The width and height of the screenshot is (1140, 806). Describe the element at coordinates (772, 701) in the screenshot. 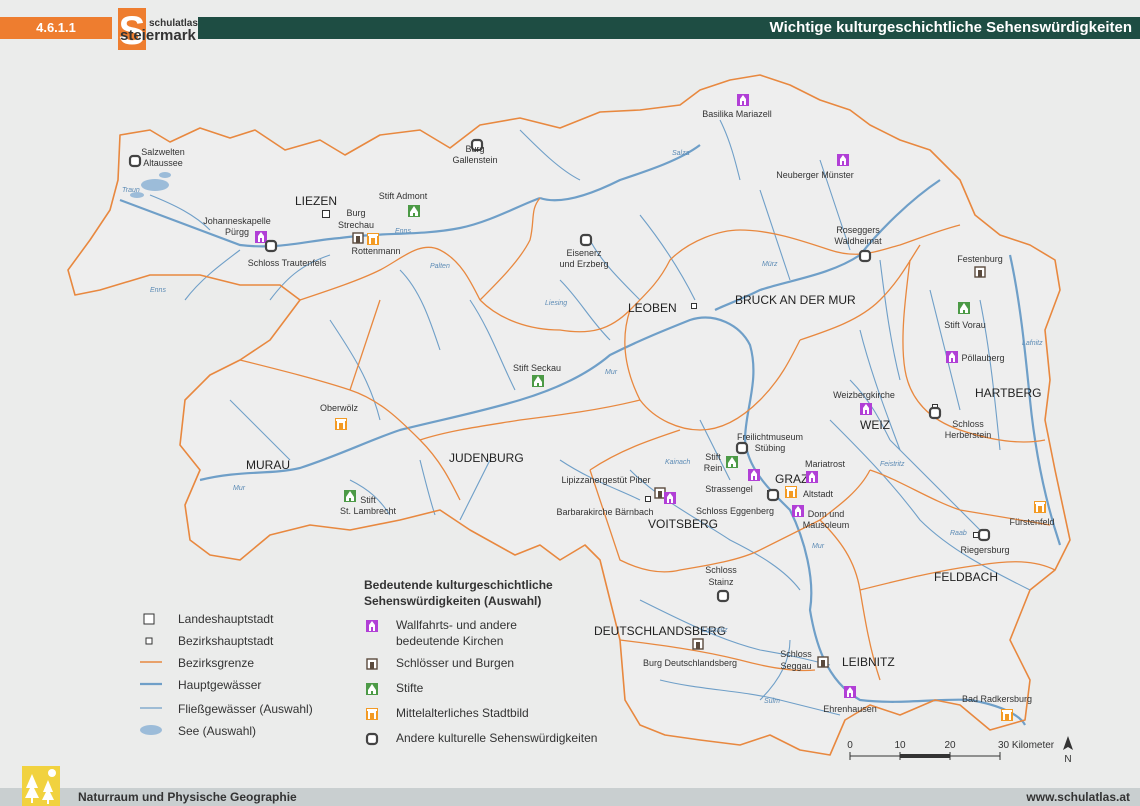

I see `river-label: Sulm` at that location.